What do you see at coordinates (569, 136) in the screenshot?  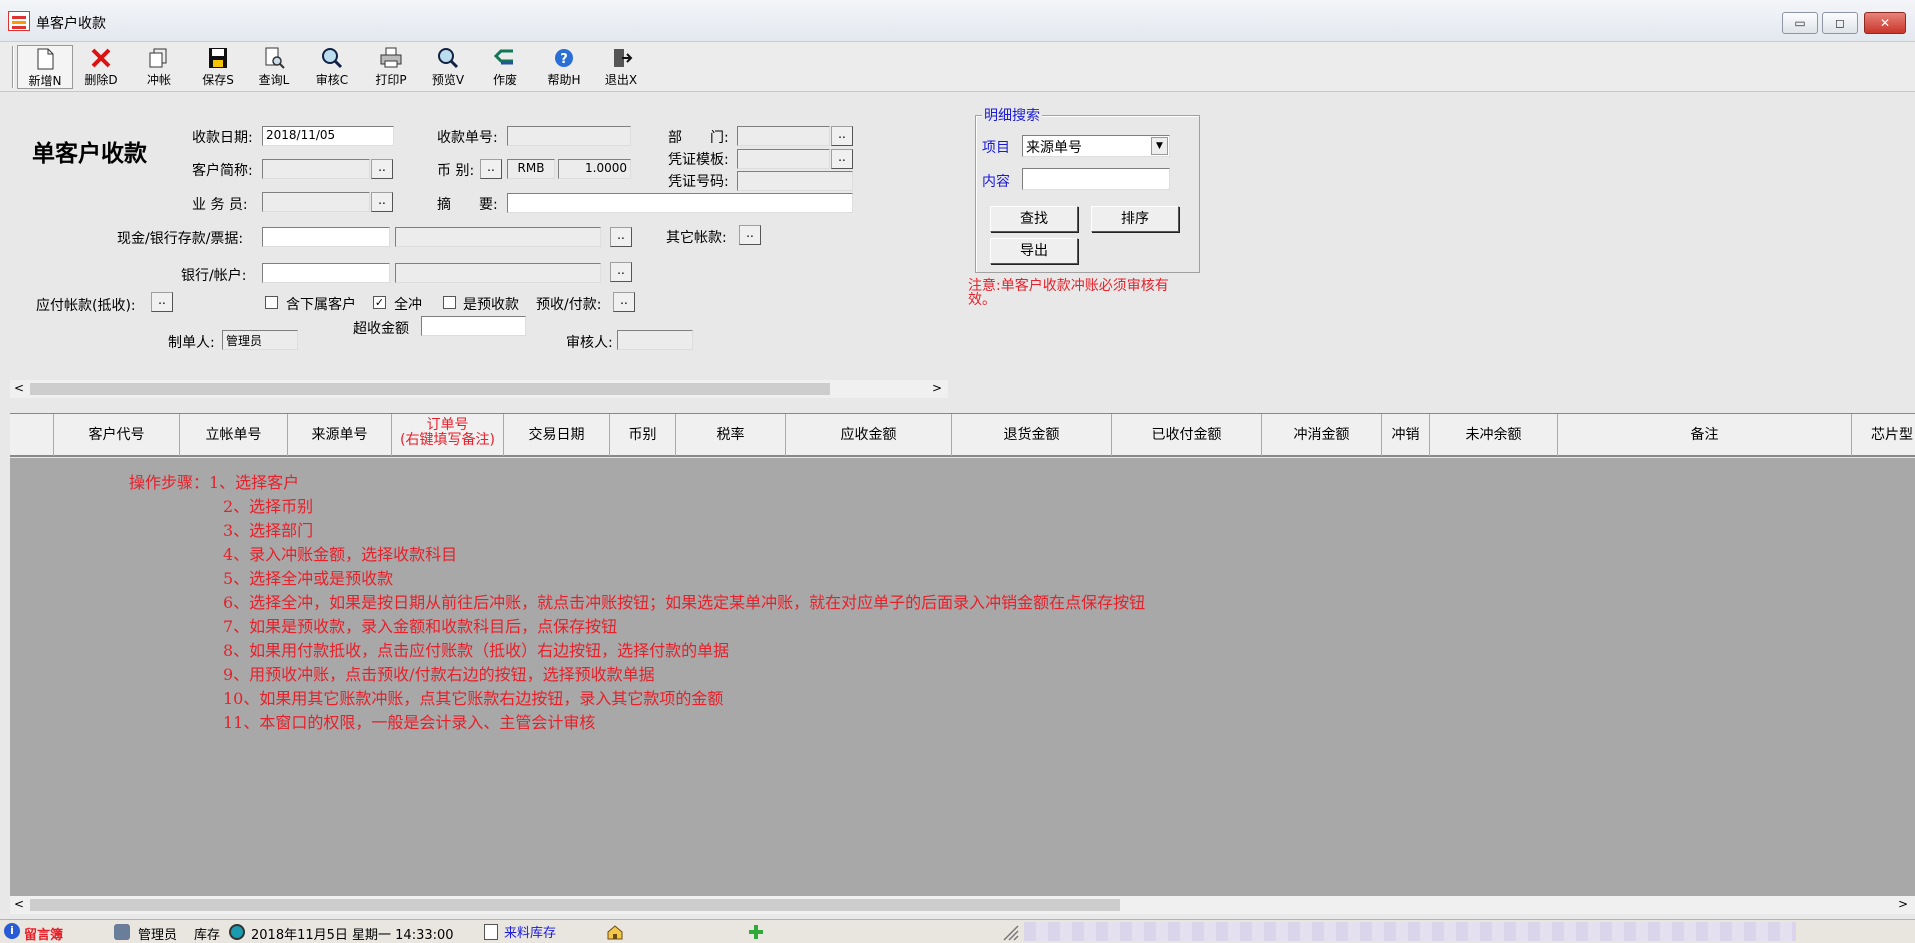 I see `receipt-no-input` at bounding box center [569, 136].